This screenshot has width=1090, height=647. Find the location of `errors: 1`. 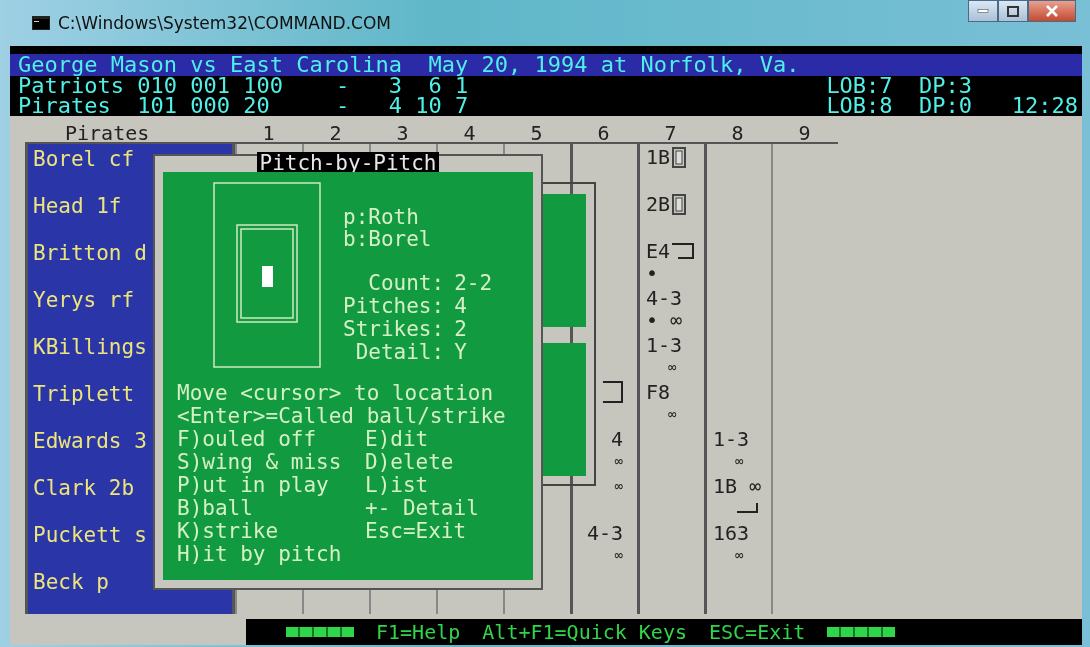

errors: 1 is located at coordinates (462, 86).